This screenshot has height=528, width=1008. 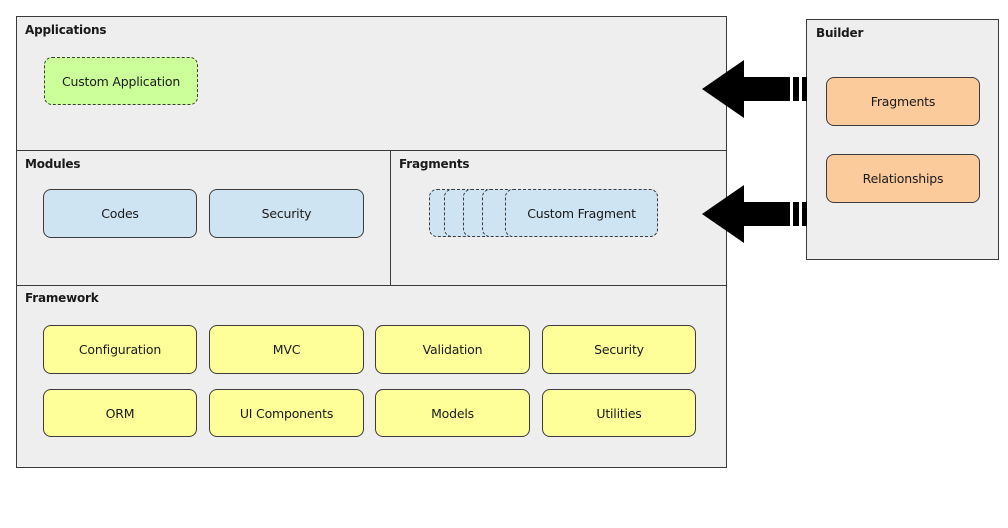 I want to click on builder-relationships-box: Relationships, so click(x=903, y=178).